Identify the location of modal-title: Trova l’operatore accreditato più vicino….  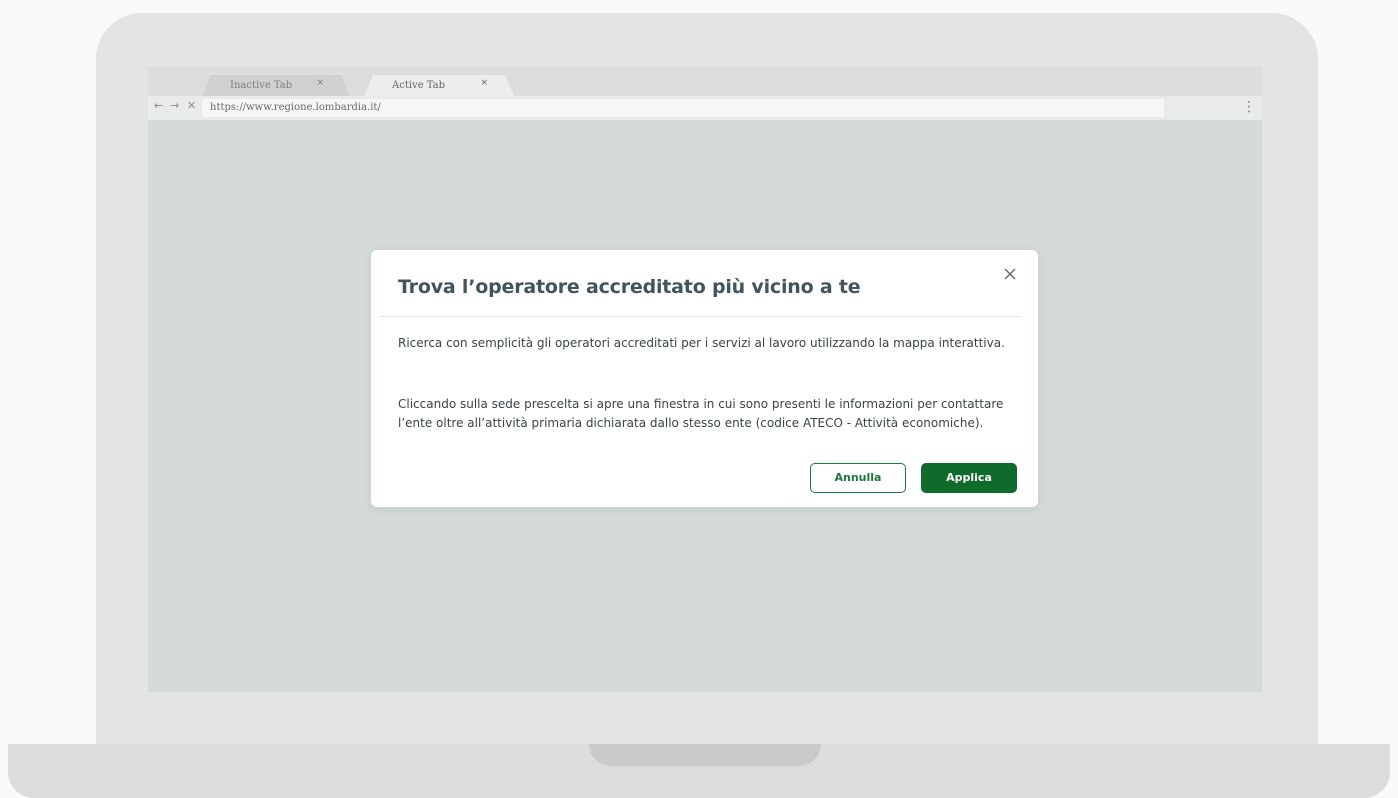
(629, 287).